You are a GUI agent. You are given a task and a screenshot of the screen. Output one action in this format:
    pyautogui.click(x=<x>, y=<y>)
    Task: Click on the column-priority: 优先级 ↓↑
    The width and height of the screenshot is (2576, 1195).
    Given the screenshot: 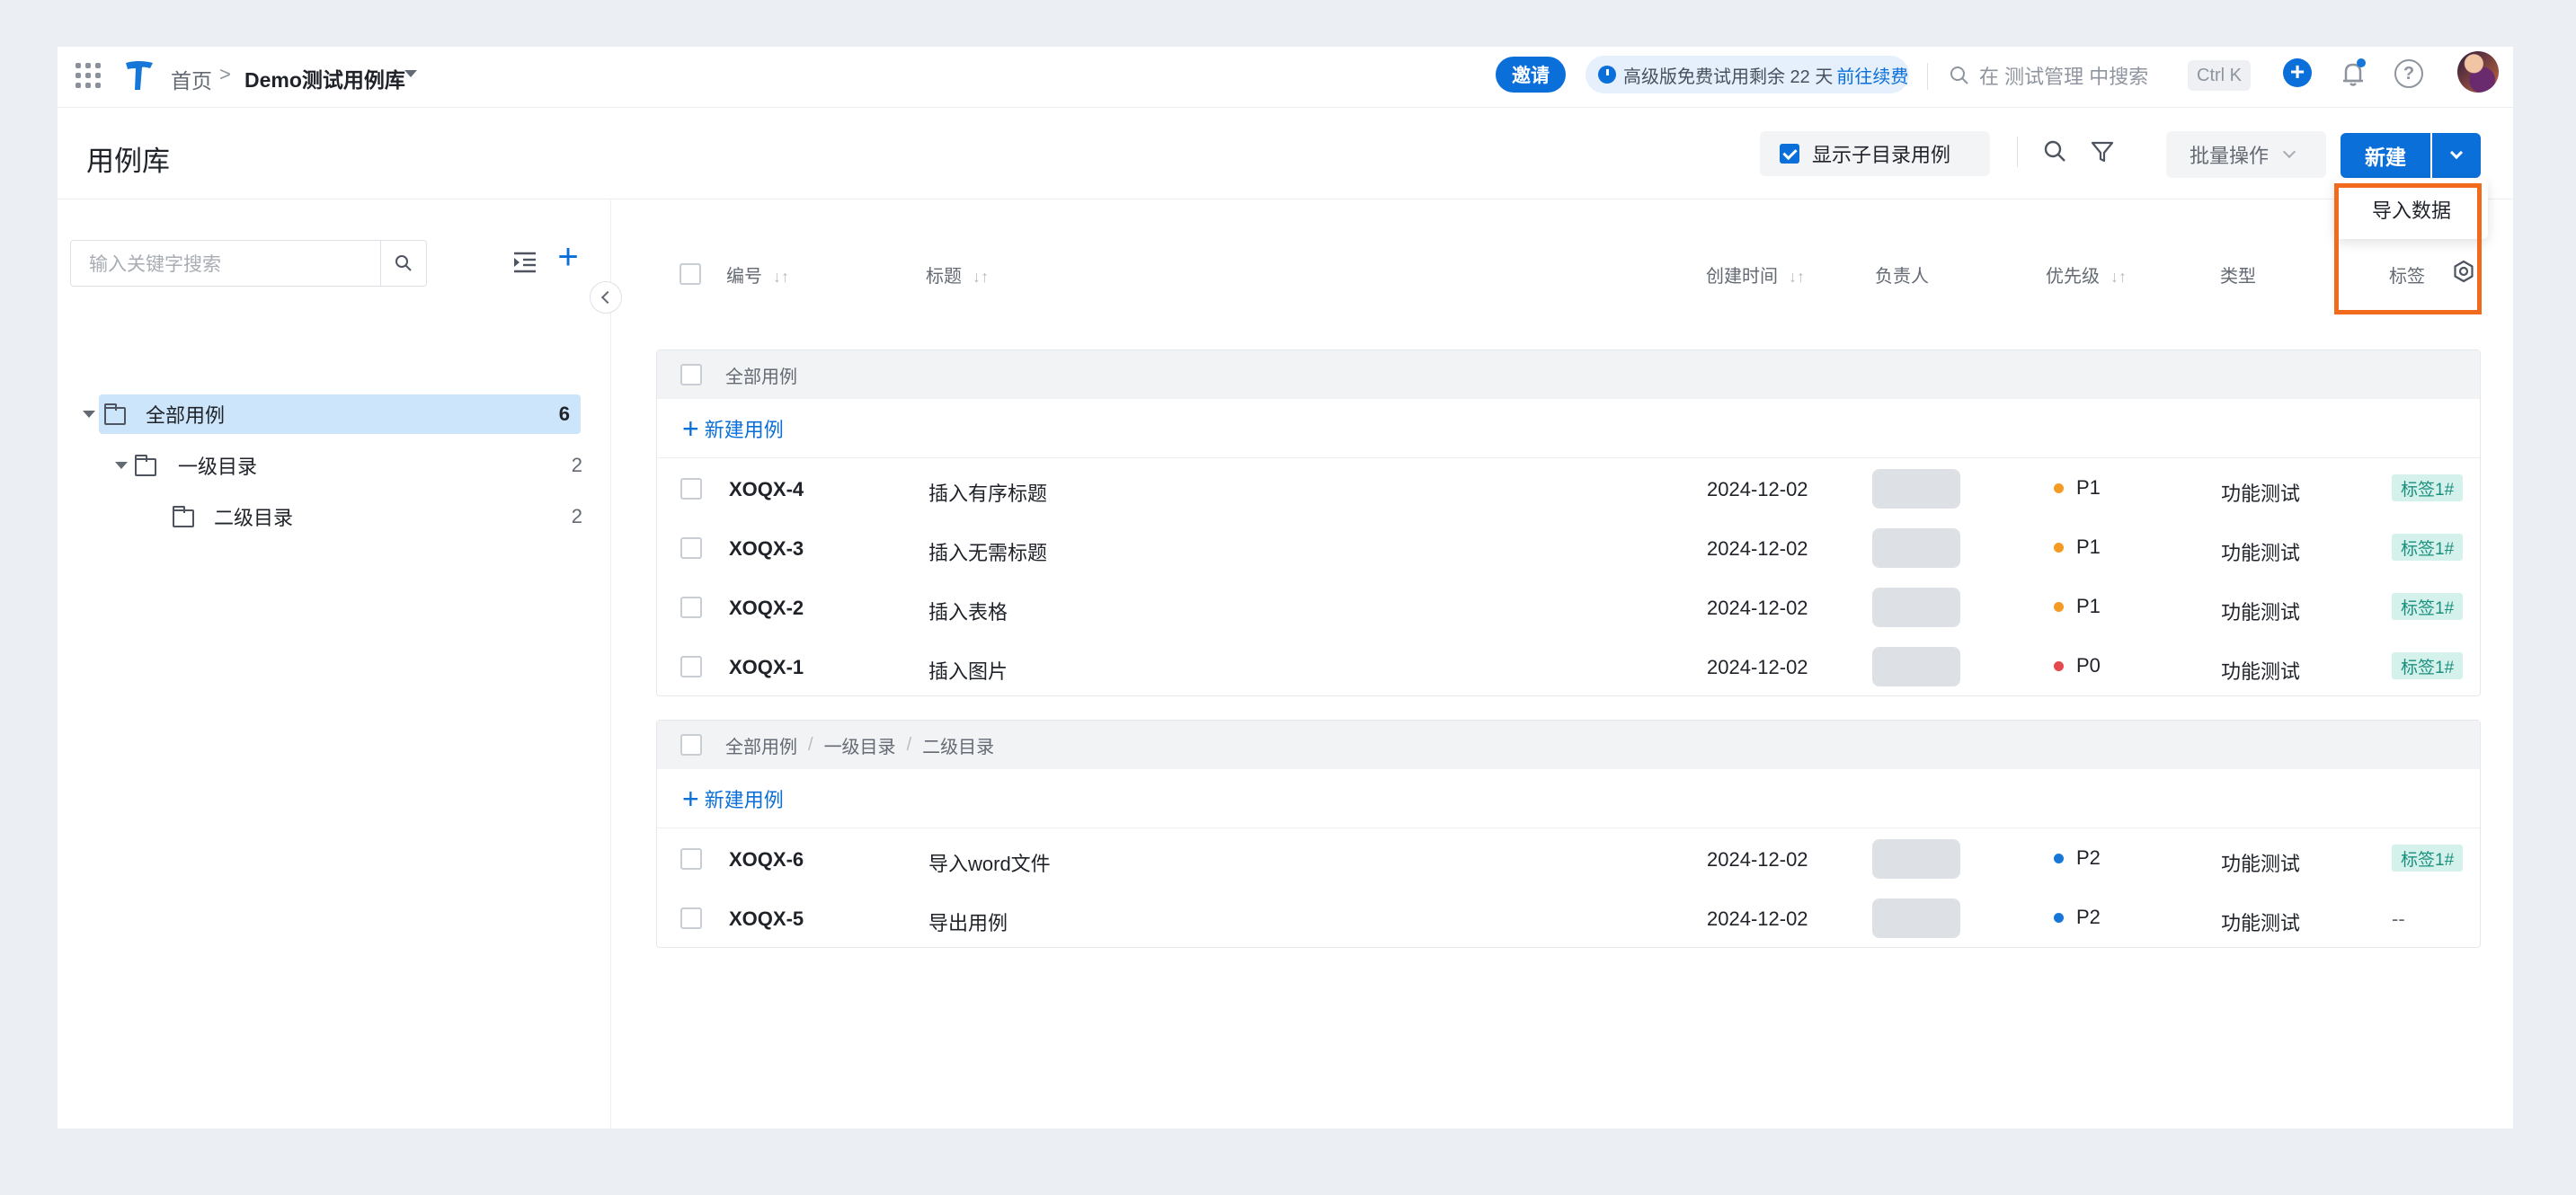 What is the action you would take?
    pyautogui.click(x=2086, y=274)
    